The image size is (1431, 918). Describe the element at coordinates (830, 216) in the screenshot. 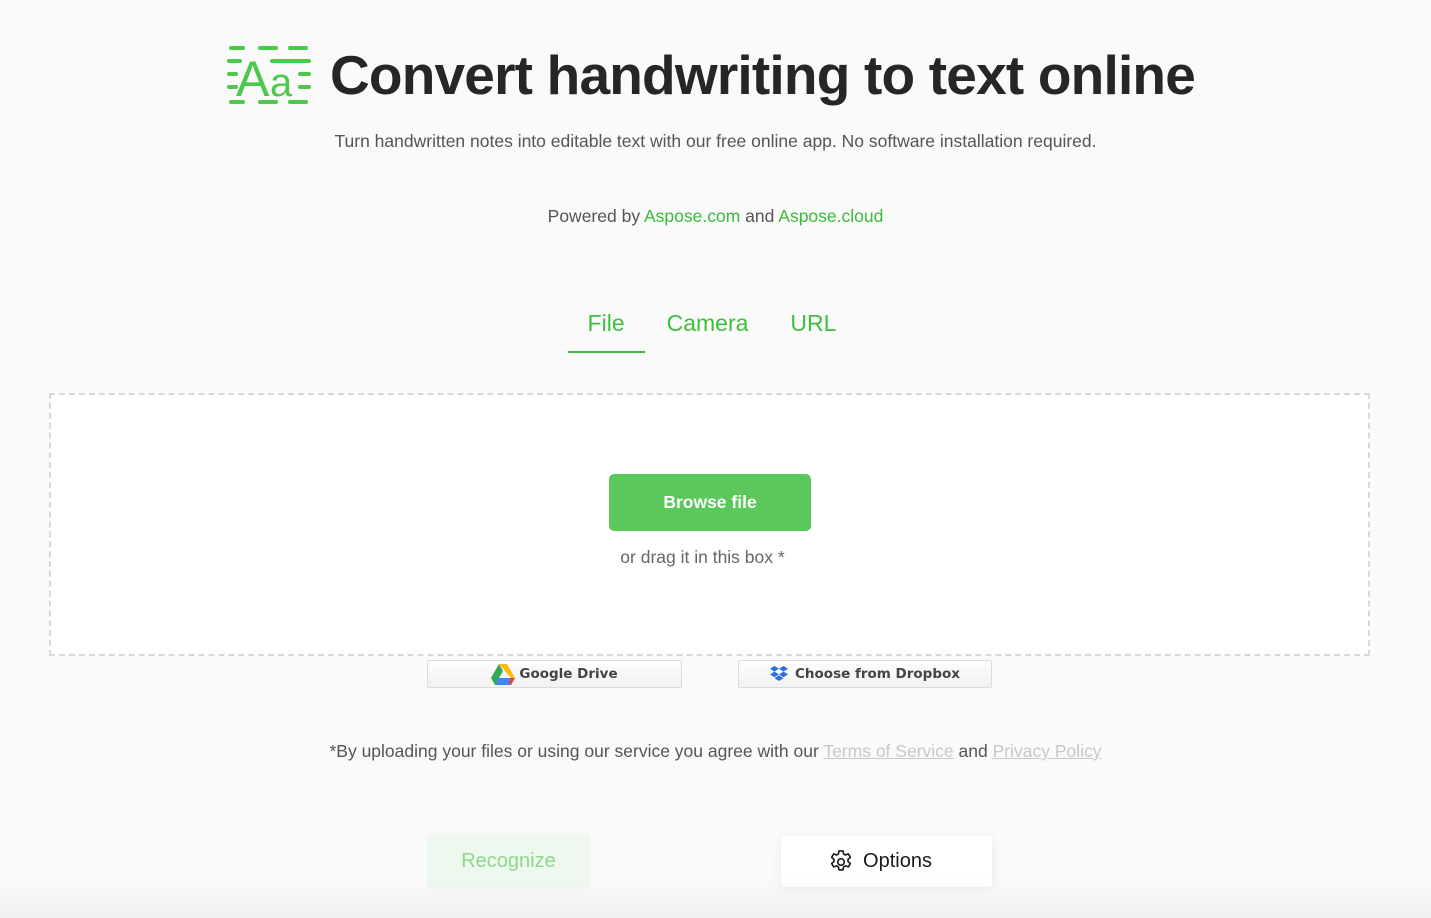

I see `aspose-cloud-link: Aspose.cloud` at that location.